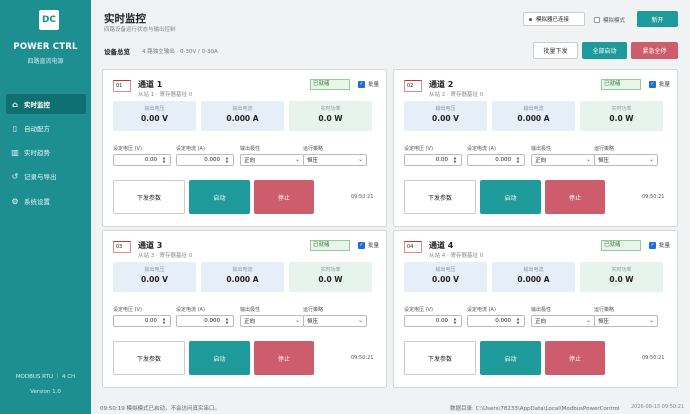  Describe the element at coordinates (150, 245) in the screenshot. I see `channel-name: 通道 3` at that location.